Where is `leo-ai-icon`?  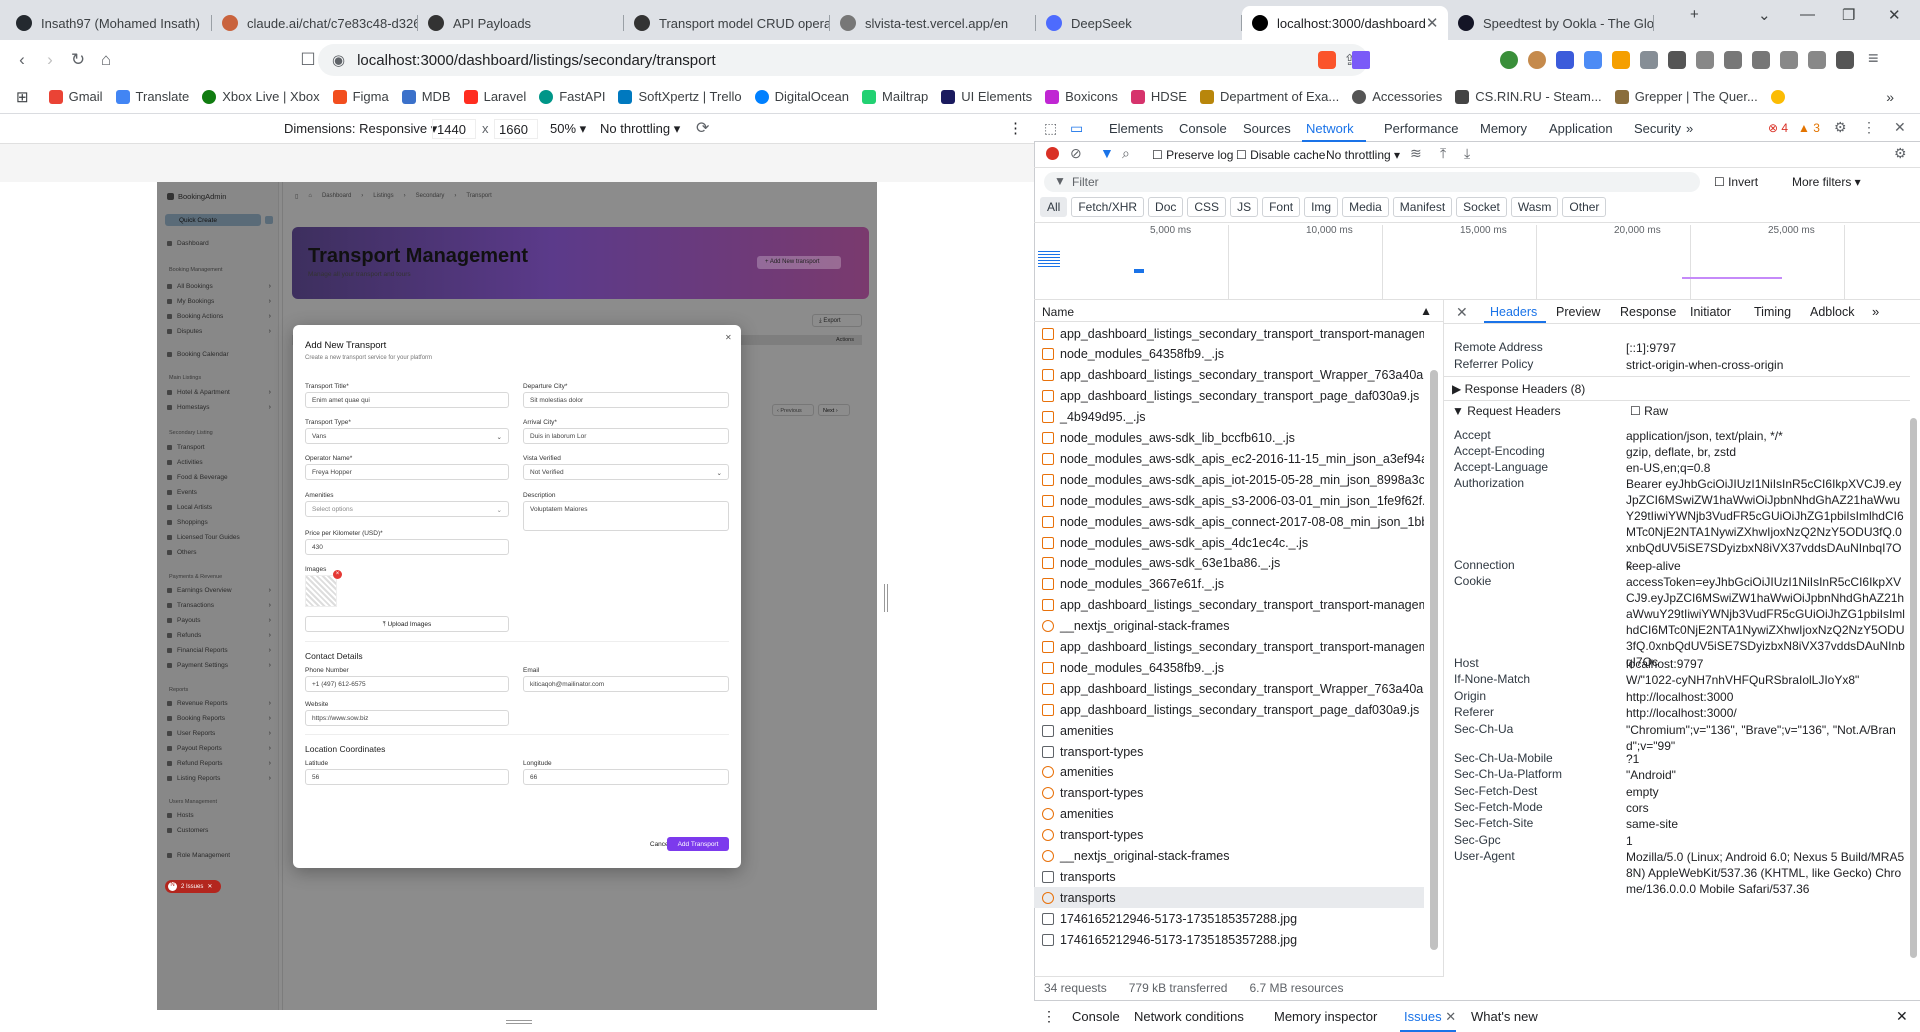 leo-ai-icon is located at coordinates (1789, 60).